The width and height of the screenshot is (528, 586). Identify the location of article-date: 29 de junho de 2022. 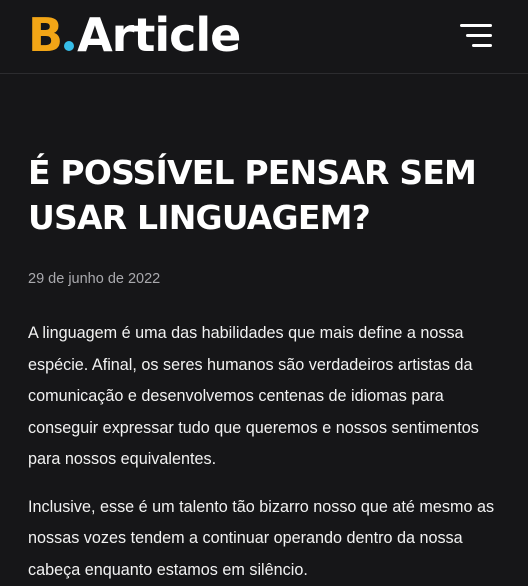
(94, 279).